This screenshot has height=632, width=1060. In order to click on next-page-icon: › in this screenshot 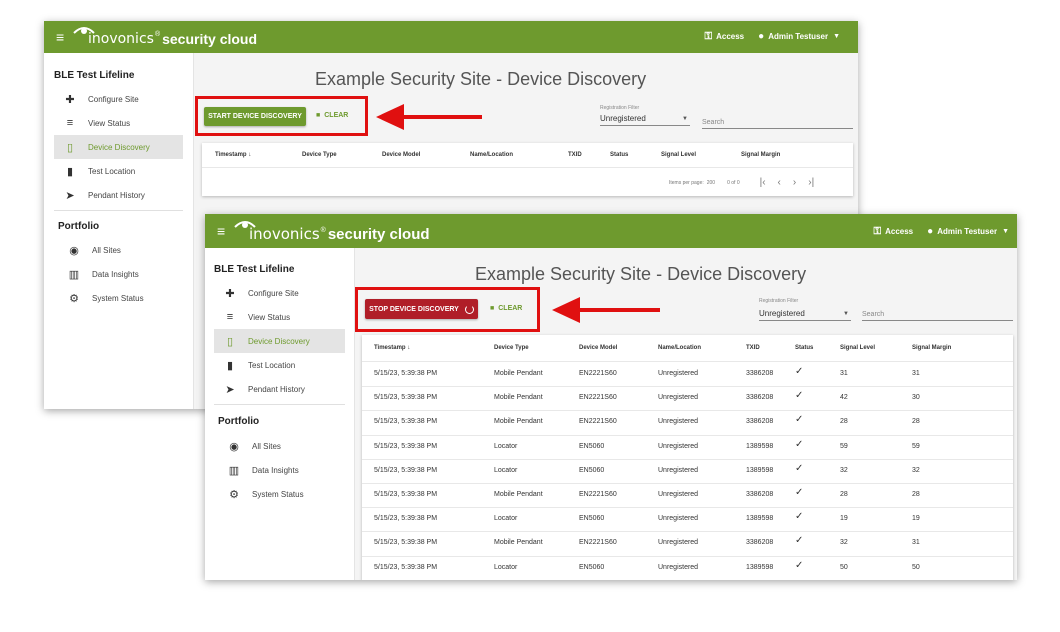, I will do `click(794, 182)`.